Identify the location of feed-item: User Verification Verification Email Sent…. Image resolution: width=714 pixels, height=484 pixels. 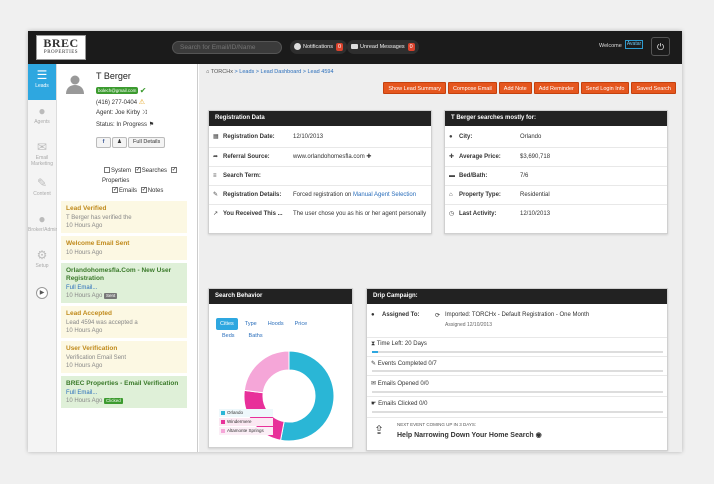
(124, 357).